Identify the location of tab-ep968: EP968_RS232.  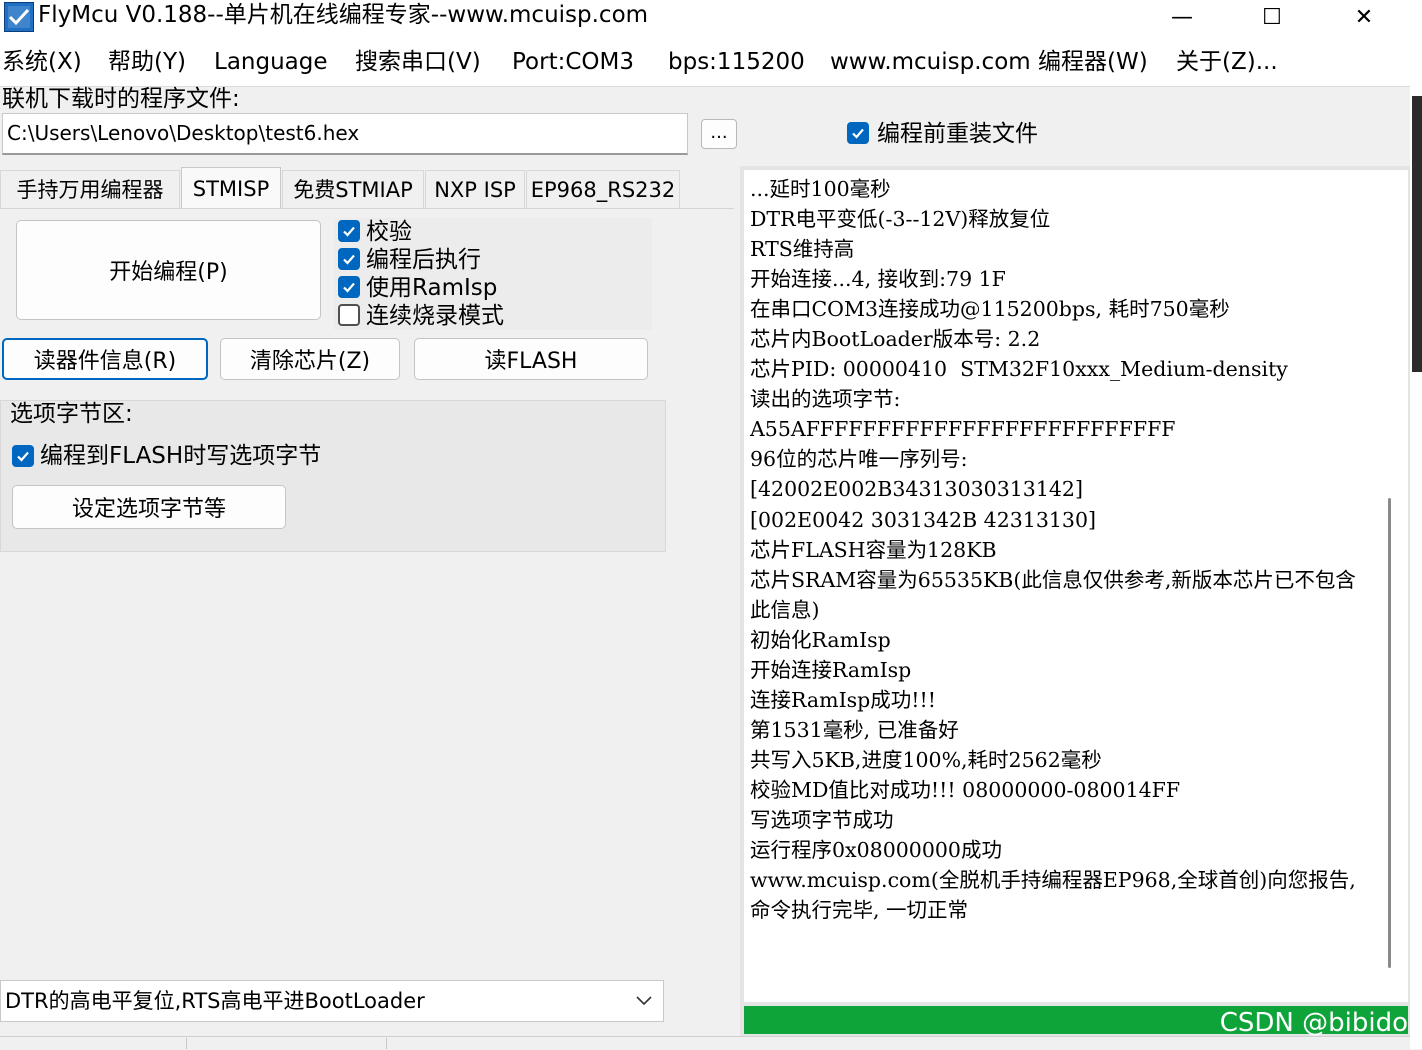
(603, 189).